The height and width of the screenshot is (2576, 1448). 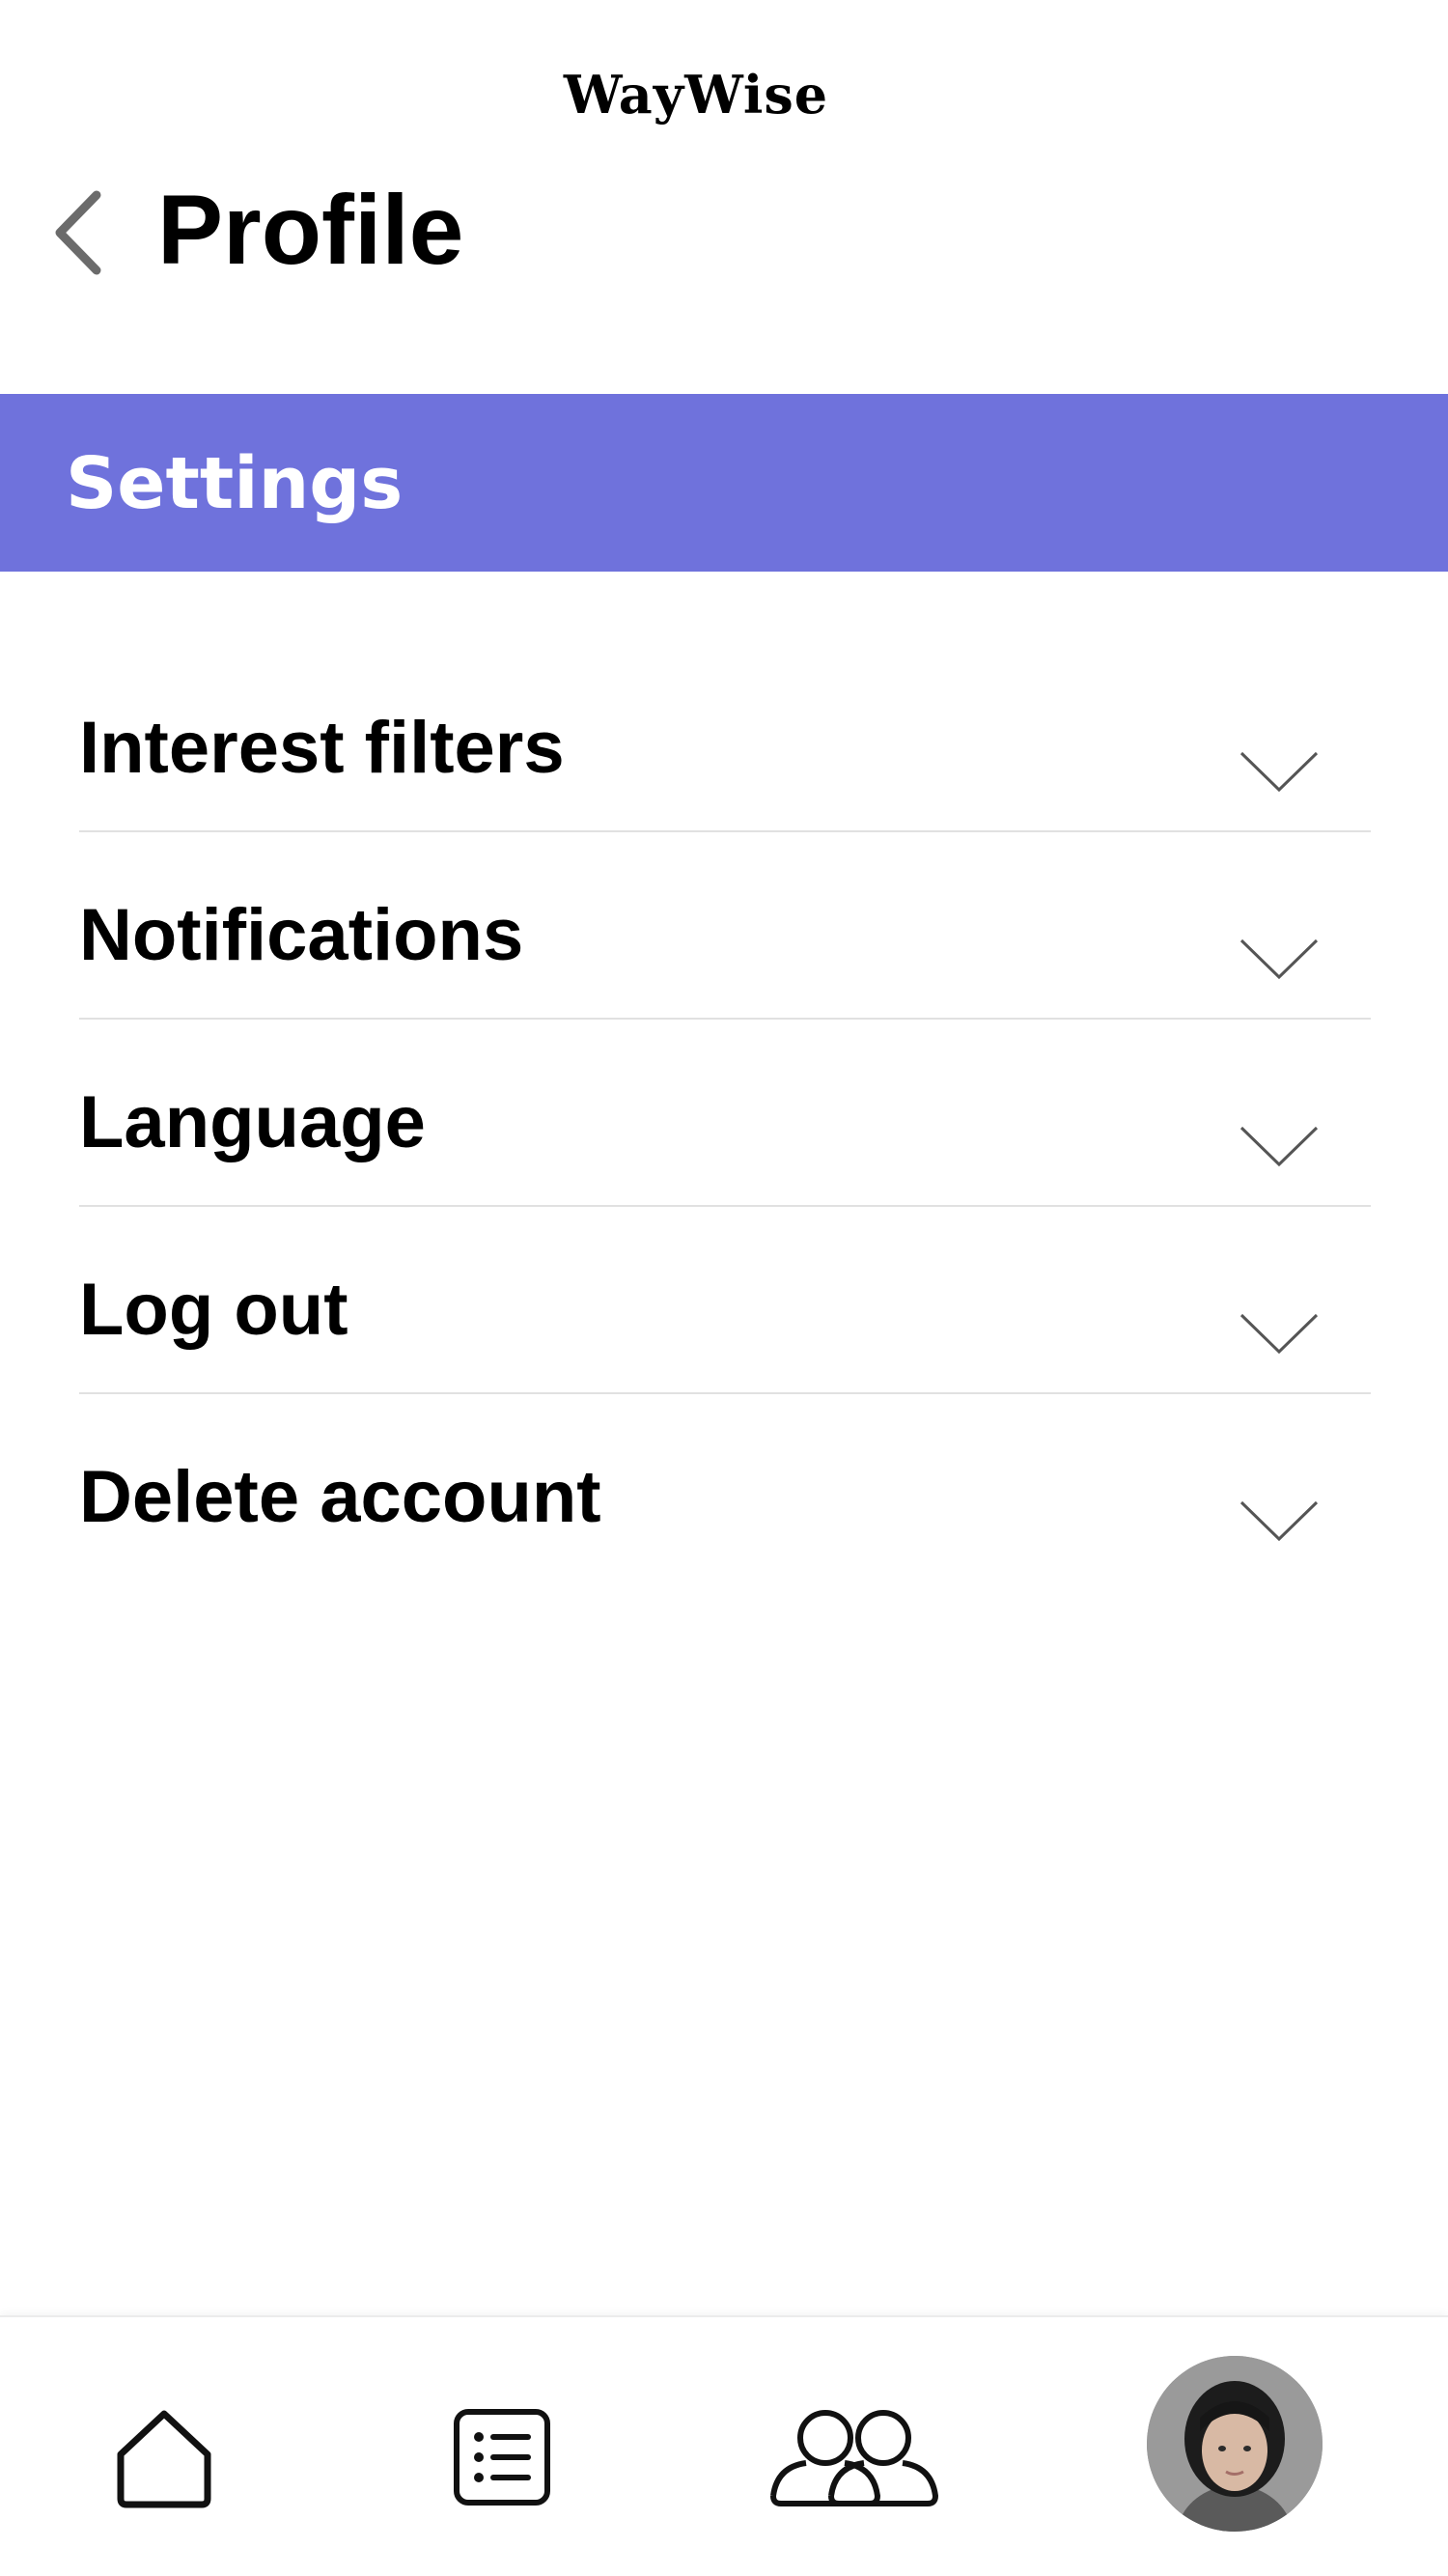 I want to click on app-title: WayWise, so click(x=696, y=95).